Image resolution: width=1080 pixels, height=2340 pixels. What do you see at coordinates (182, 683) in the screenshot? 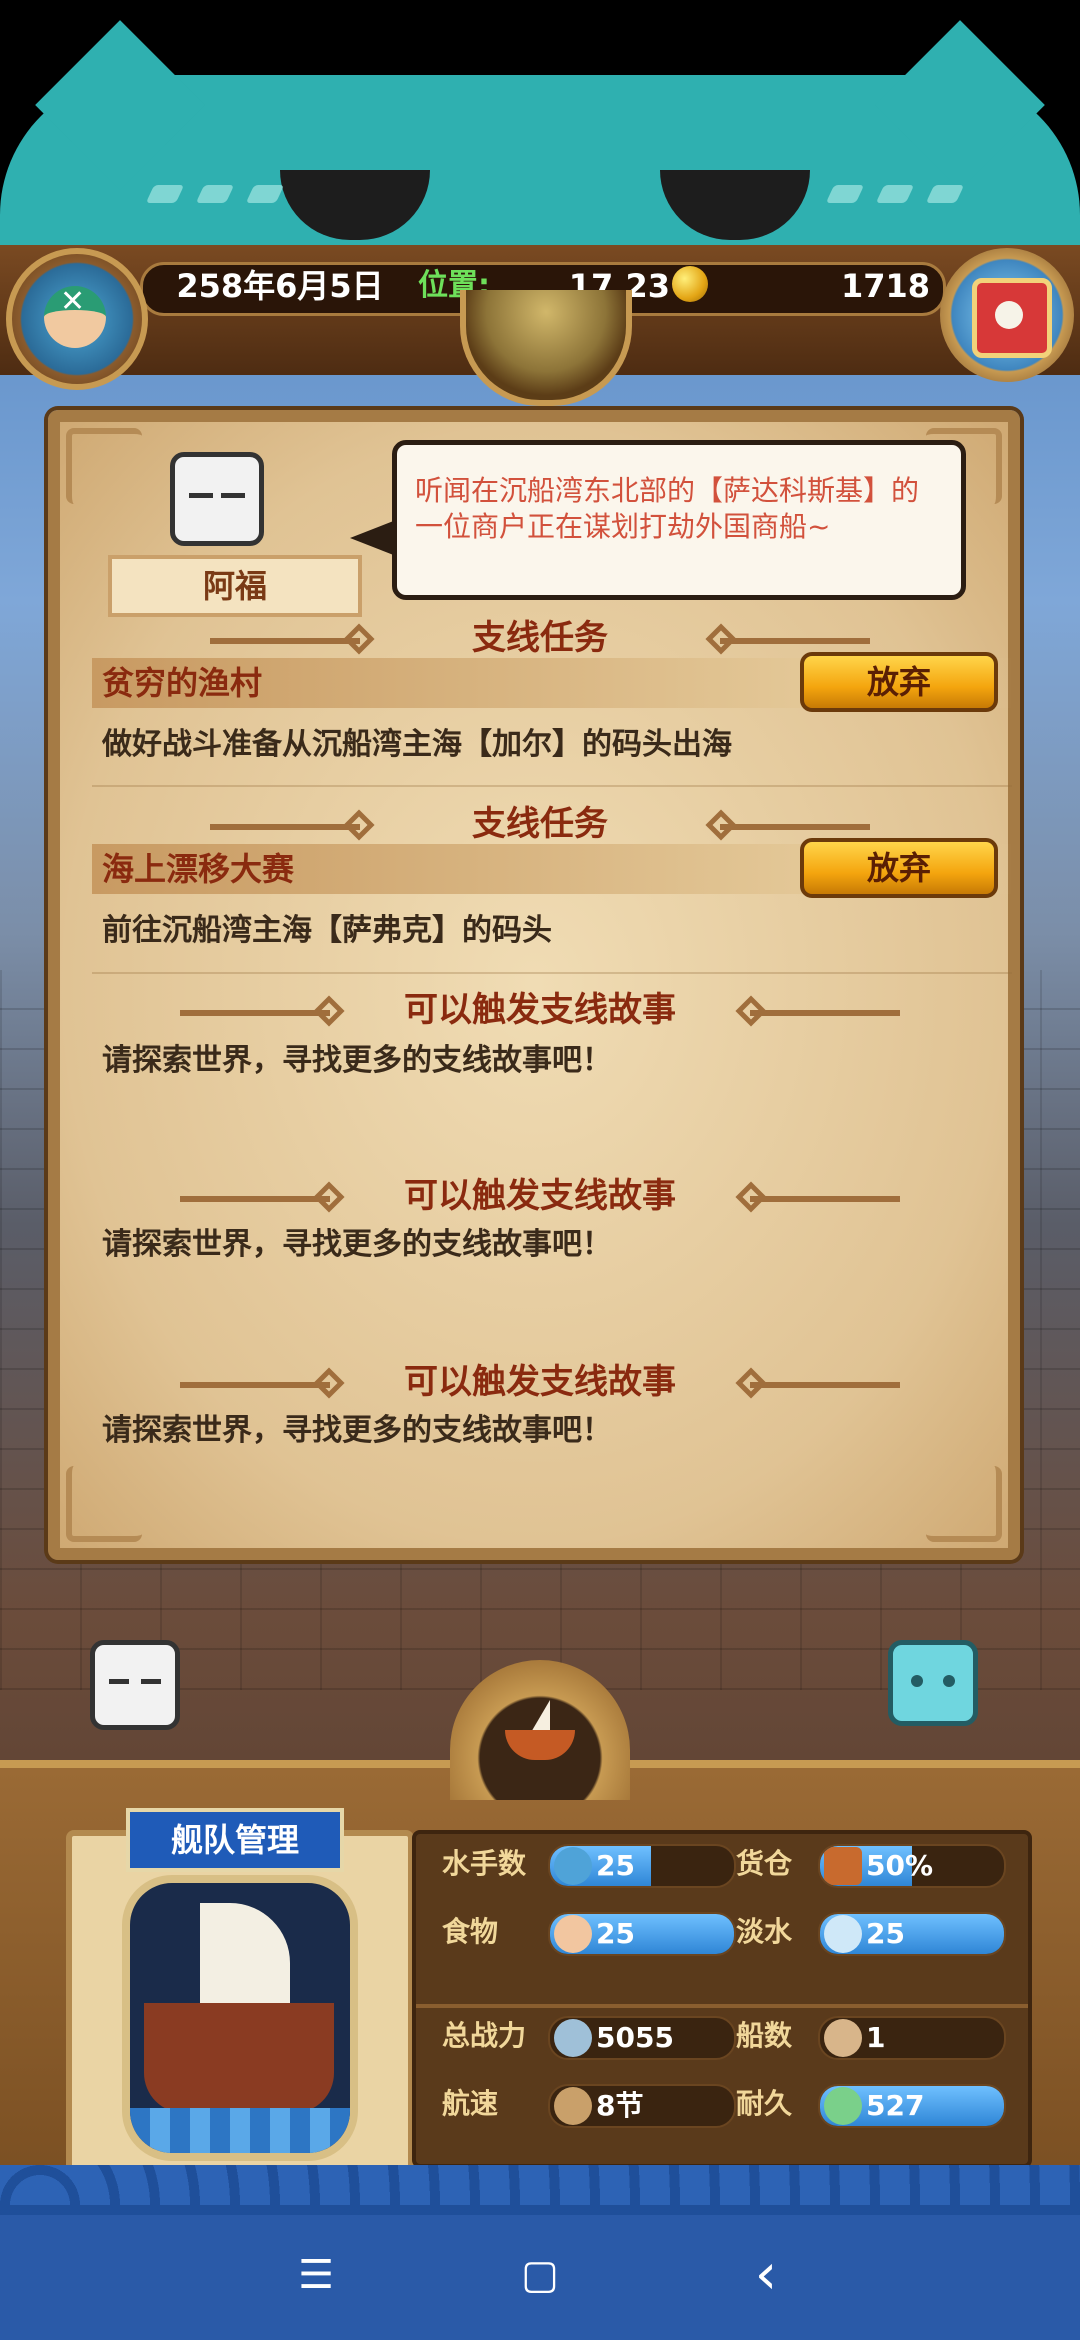
I see `quest-name: 贫穷的渔村` at bounding box center [182, 683].